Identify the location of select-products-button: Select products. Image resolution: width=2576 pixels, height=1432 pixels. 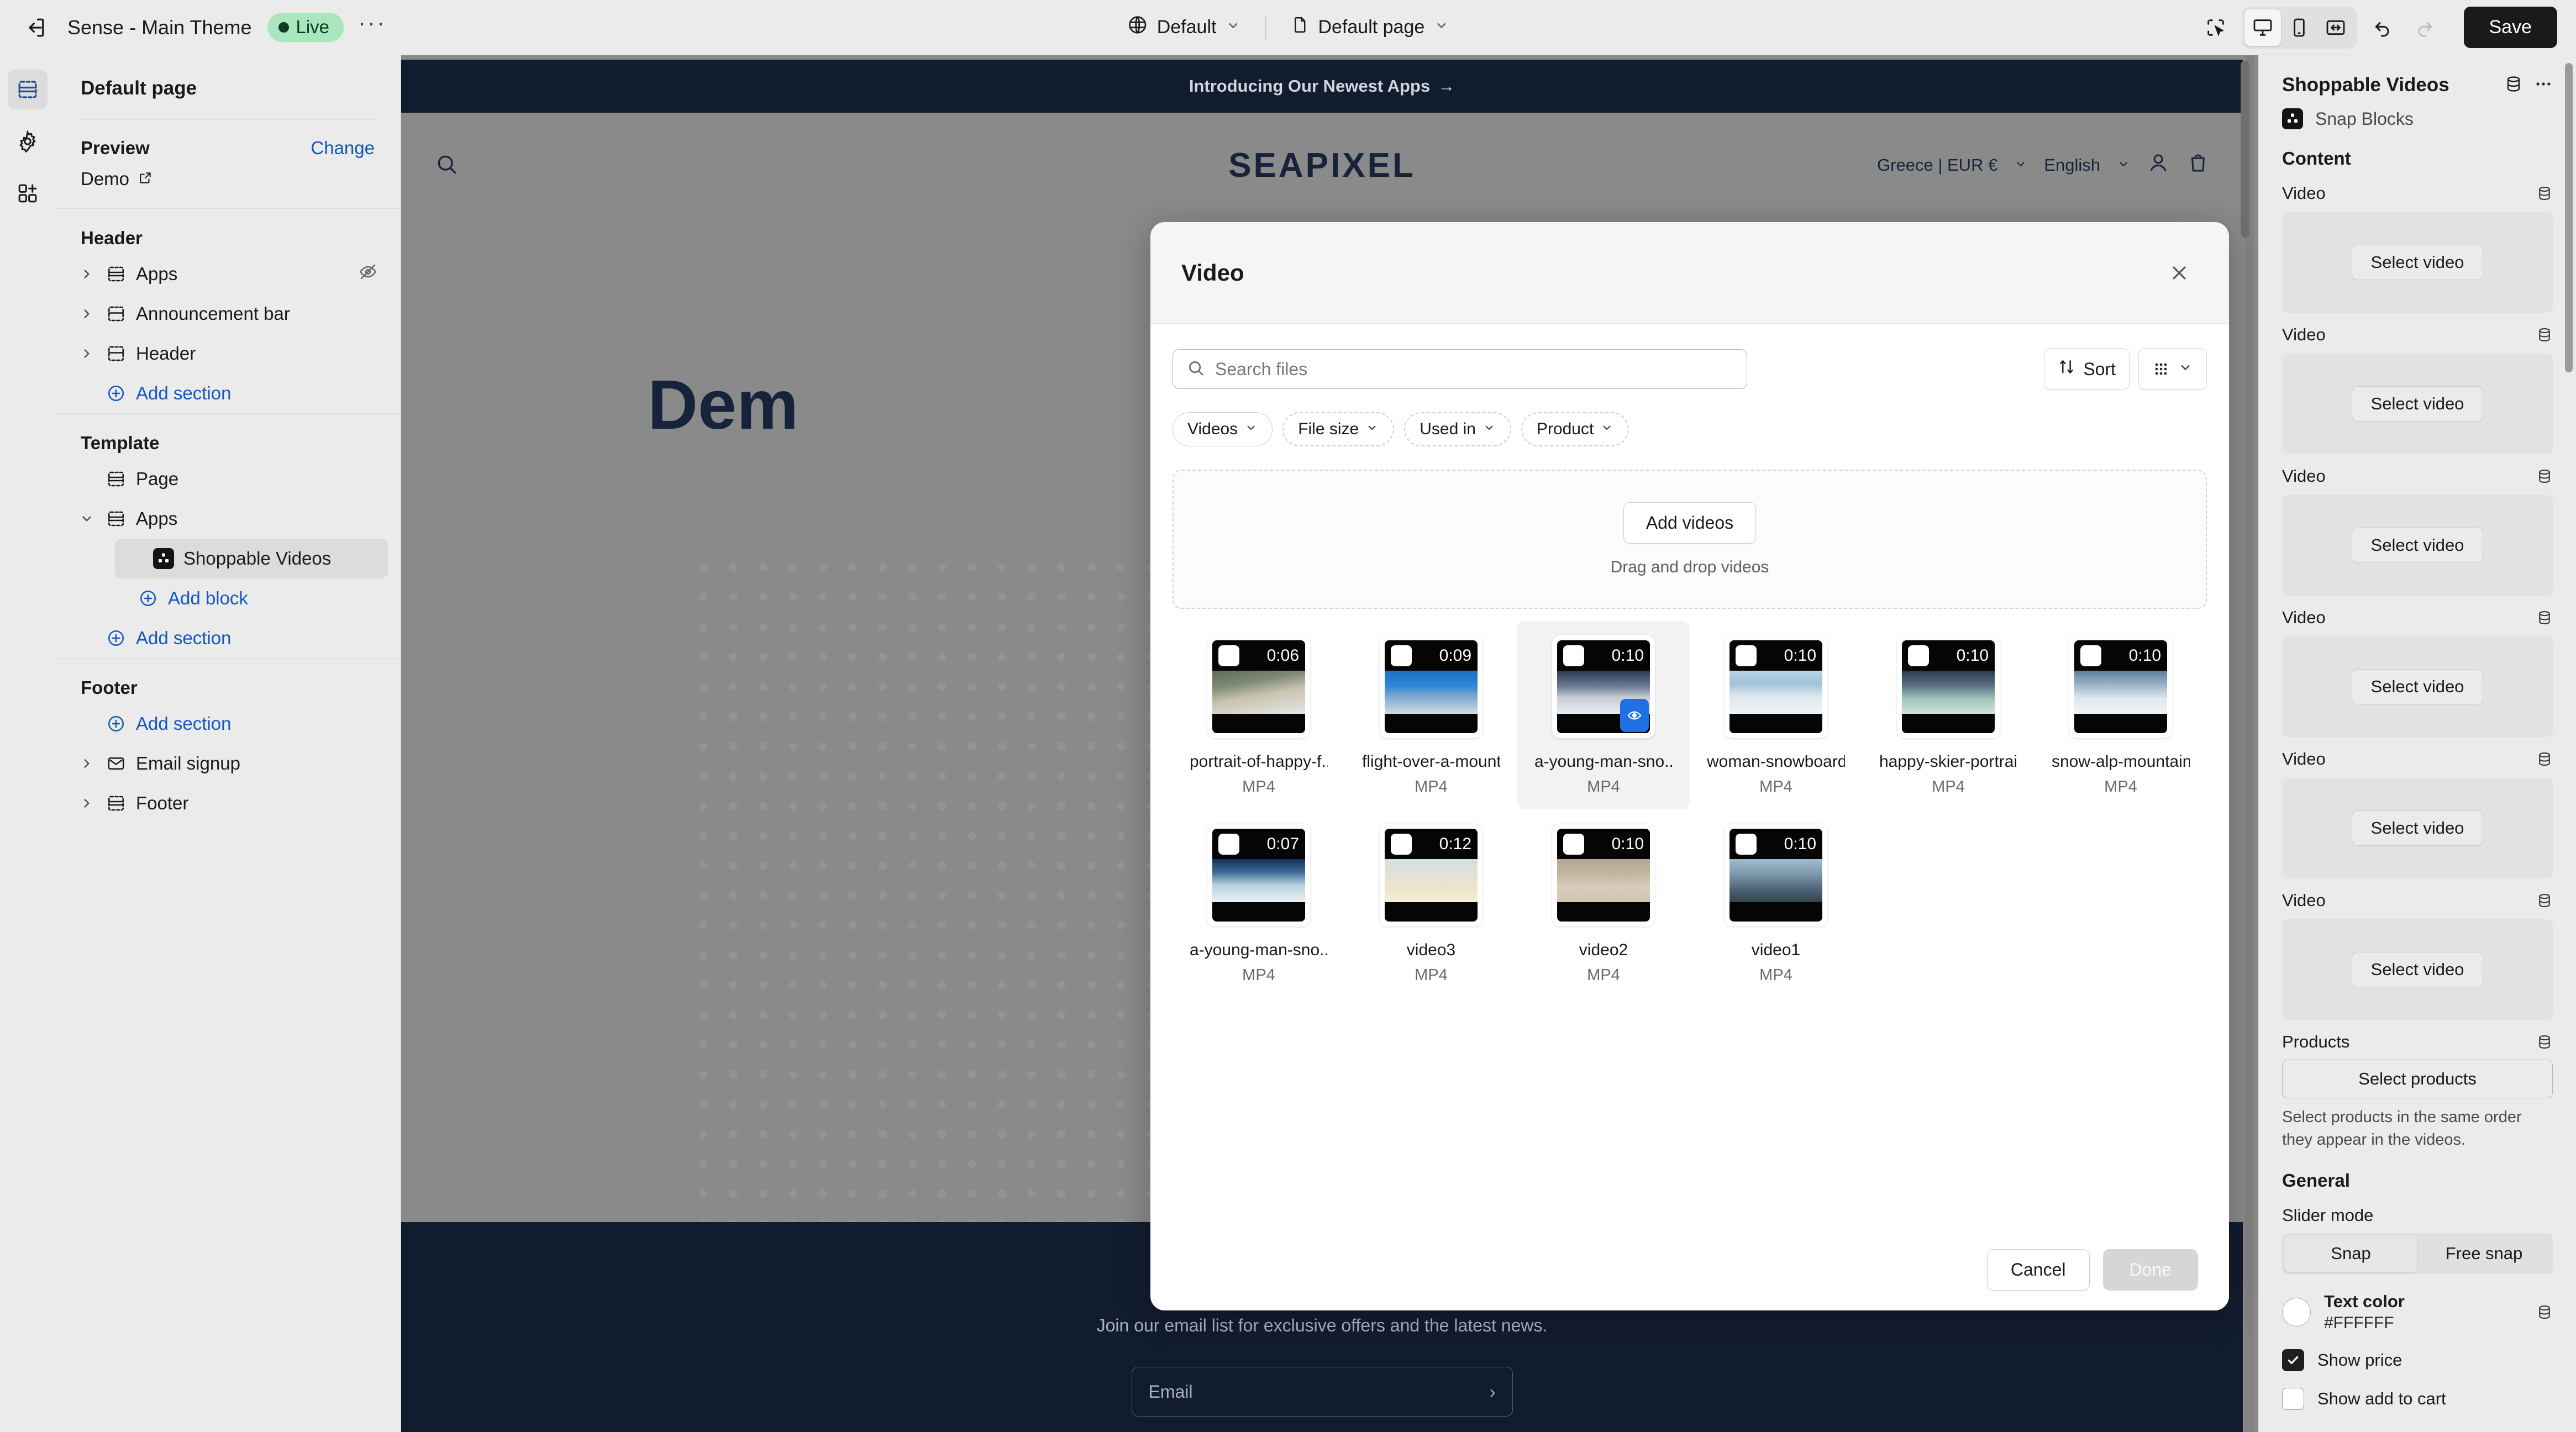
(2417, 1079).